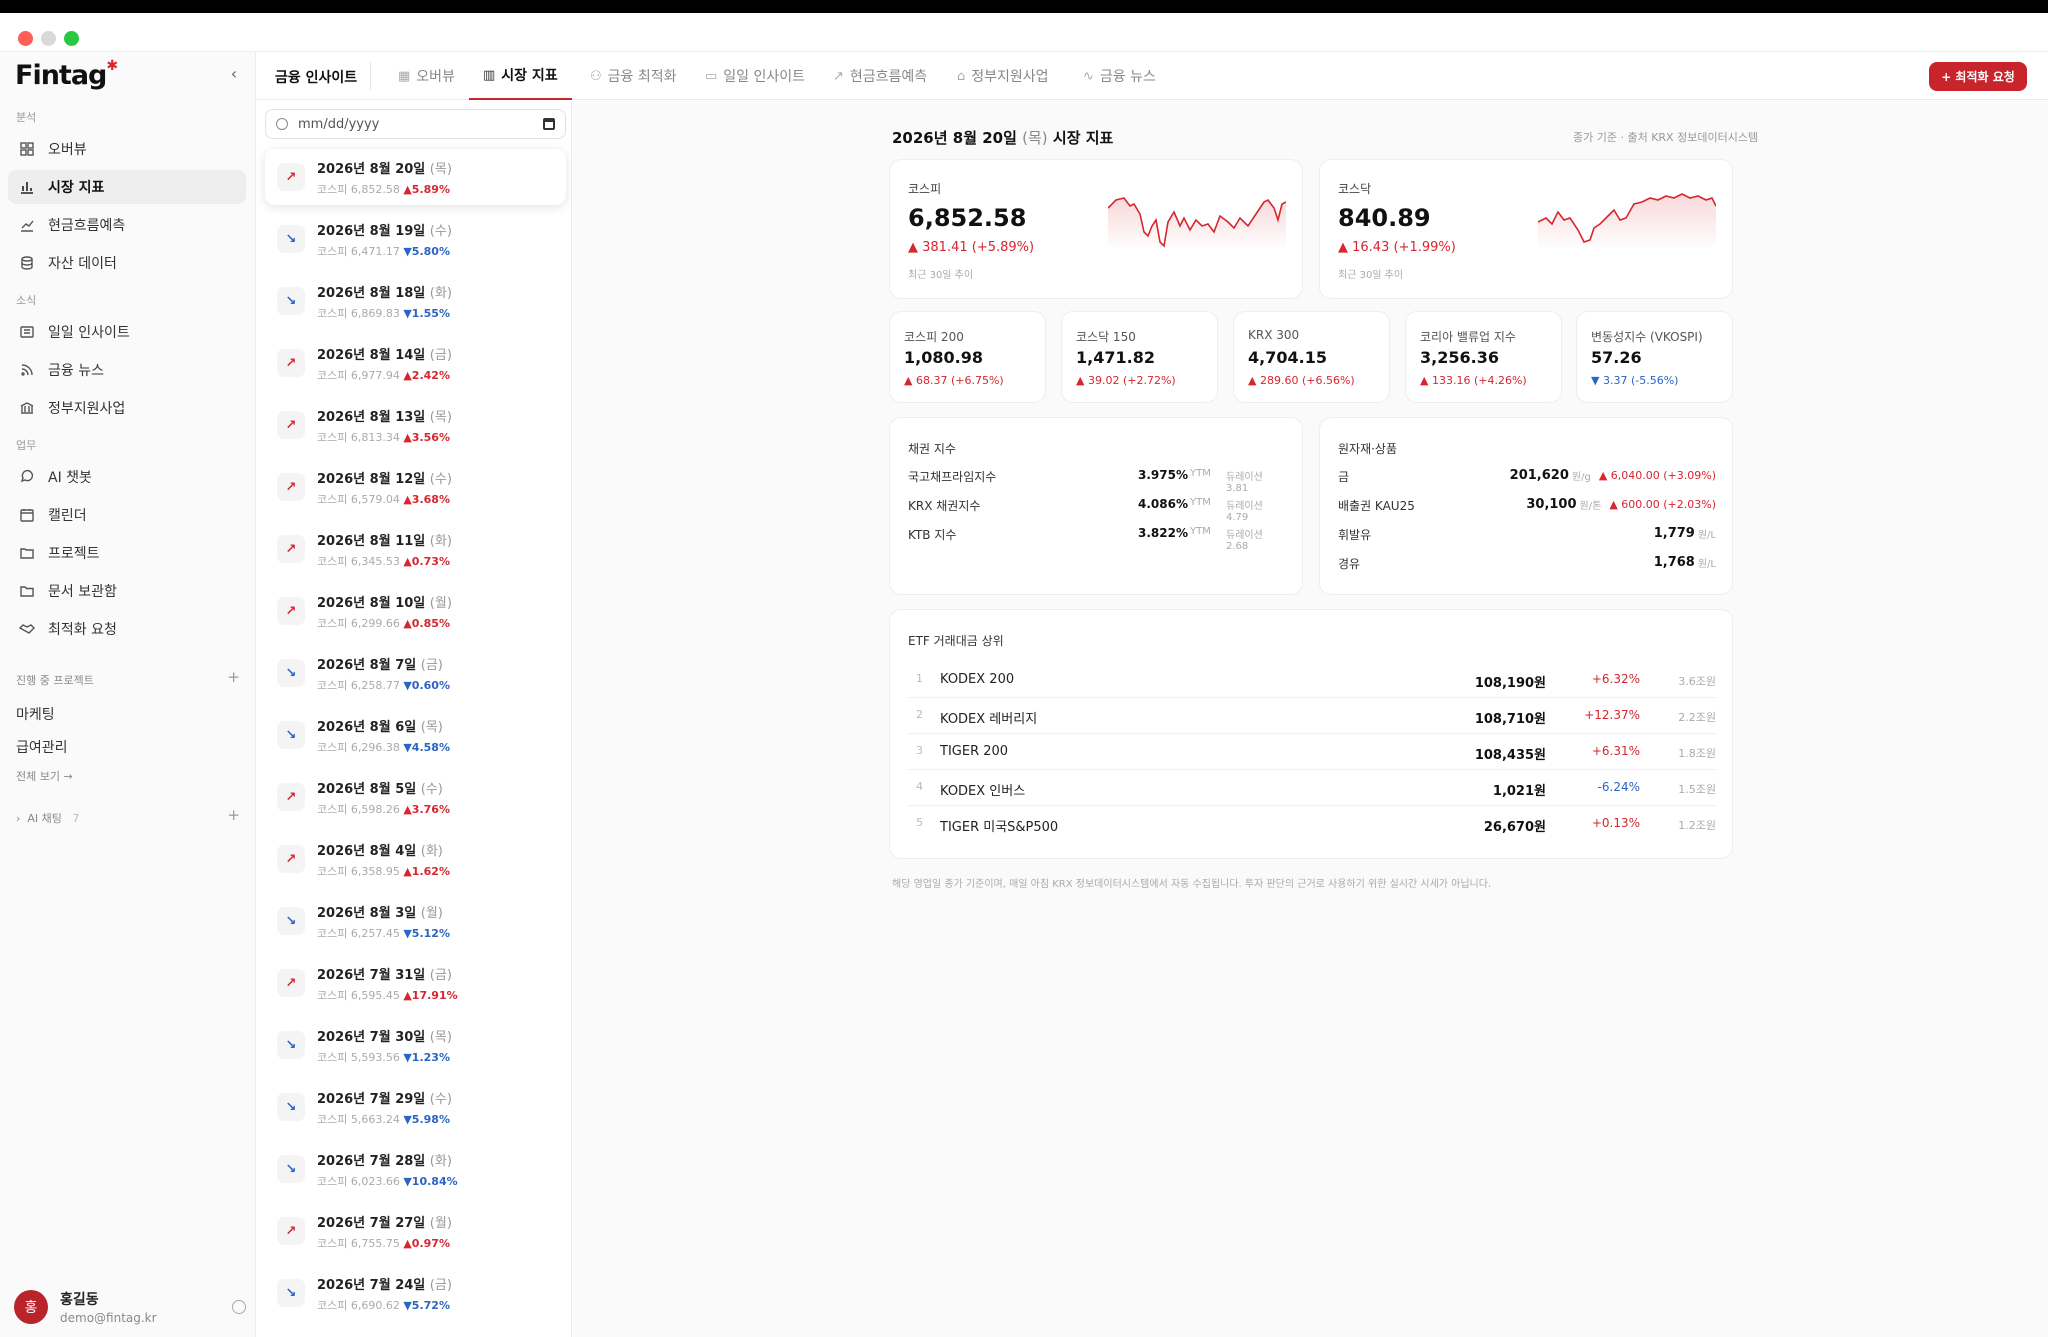  What do you see at coordinates (415, 1293) in the screenshot?
I see `date-list-item: ↘ 2026년 7월 24일 (금) 코스피 6,690.62 ▼5.72%` at bounding box center [415, 1293].